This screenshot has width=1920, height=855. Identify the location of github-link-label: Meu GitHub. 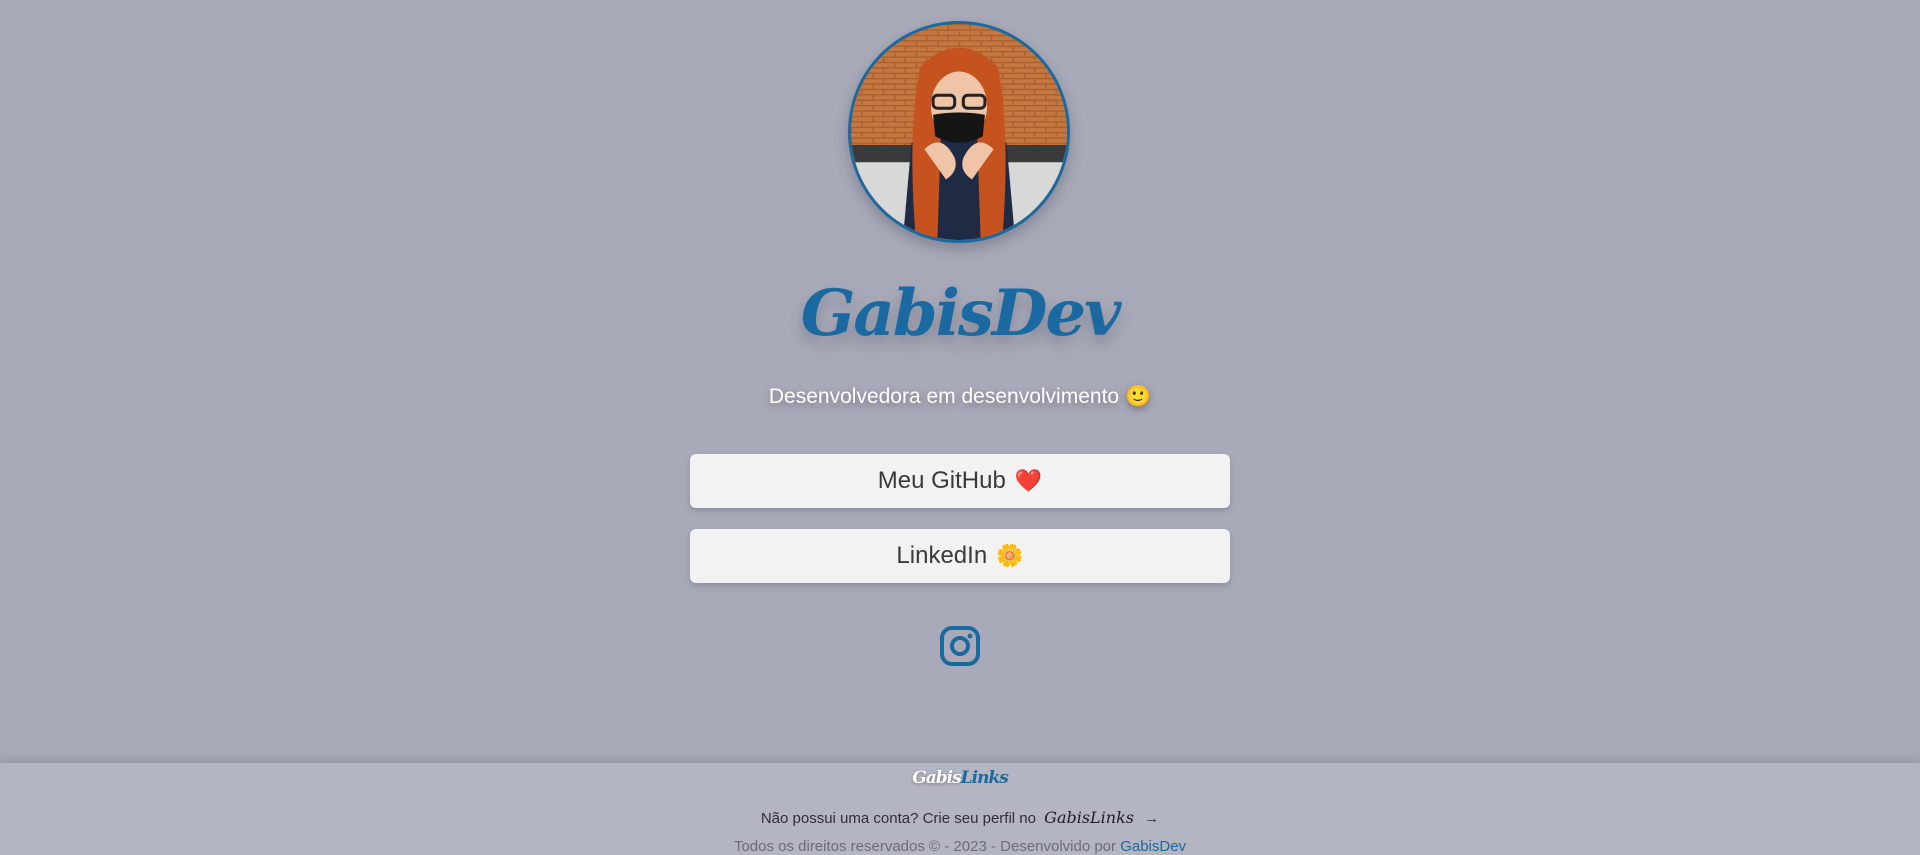
(941, 480).